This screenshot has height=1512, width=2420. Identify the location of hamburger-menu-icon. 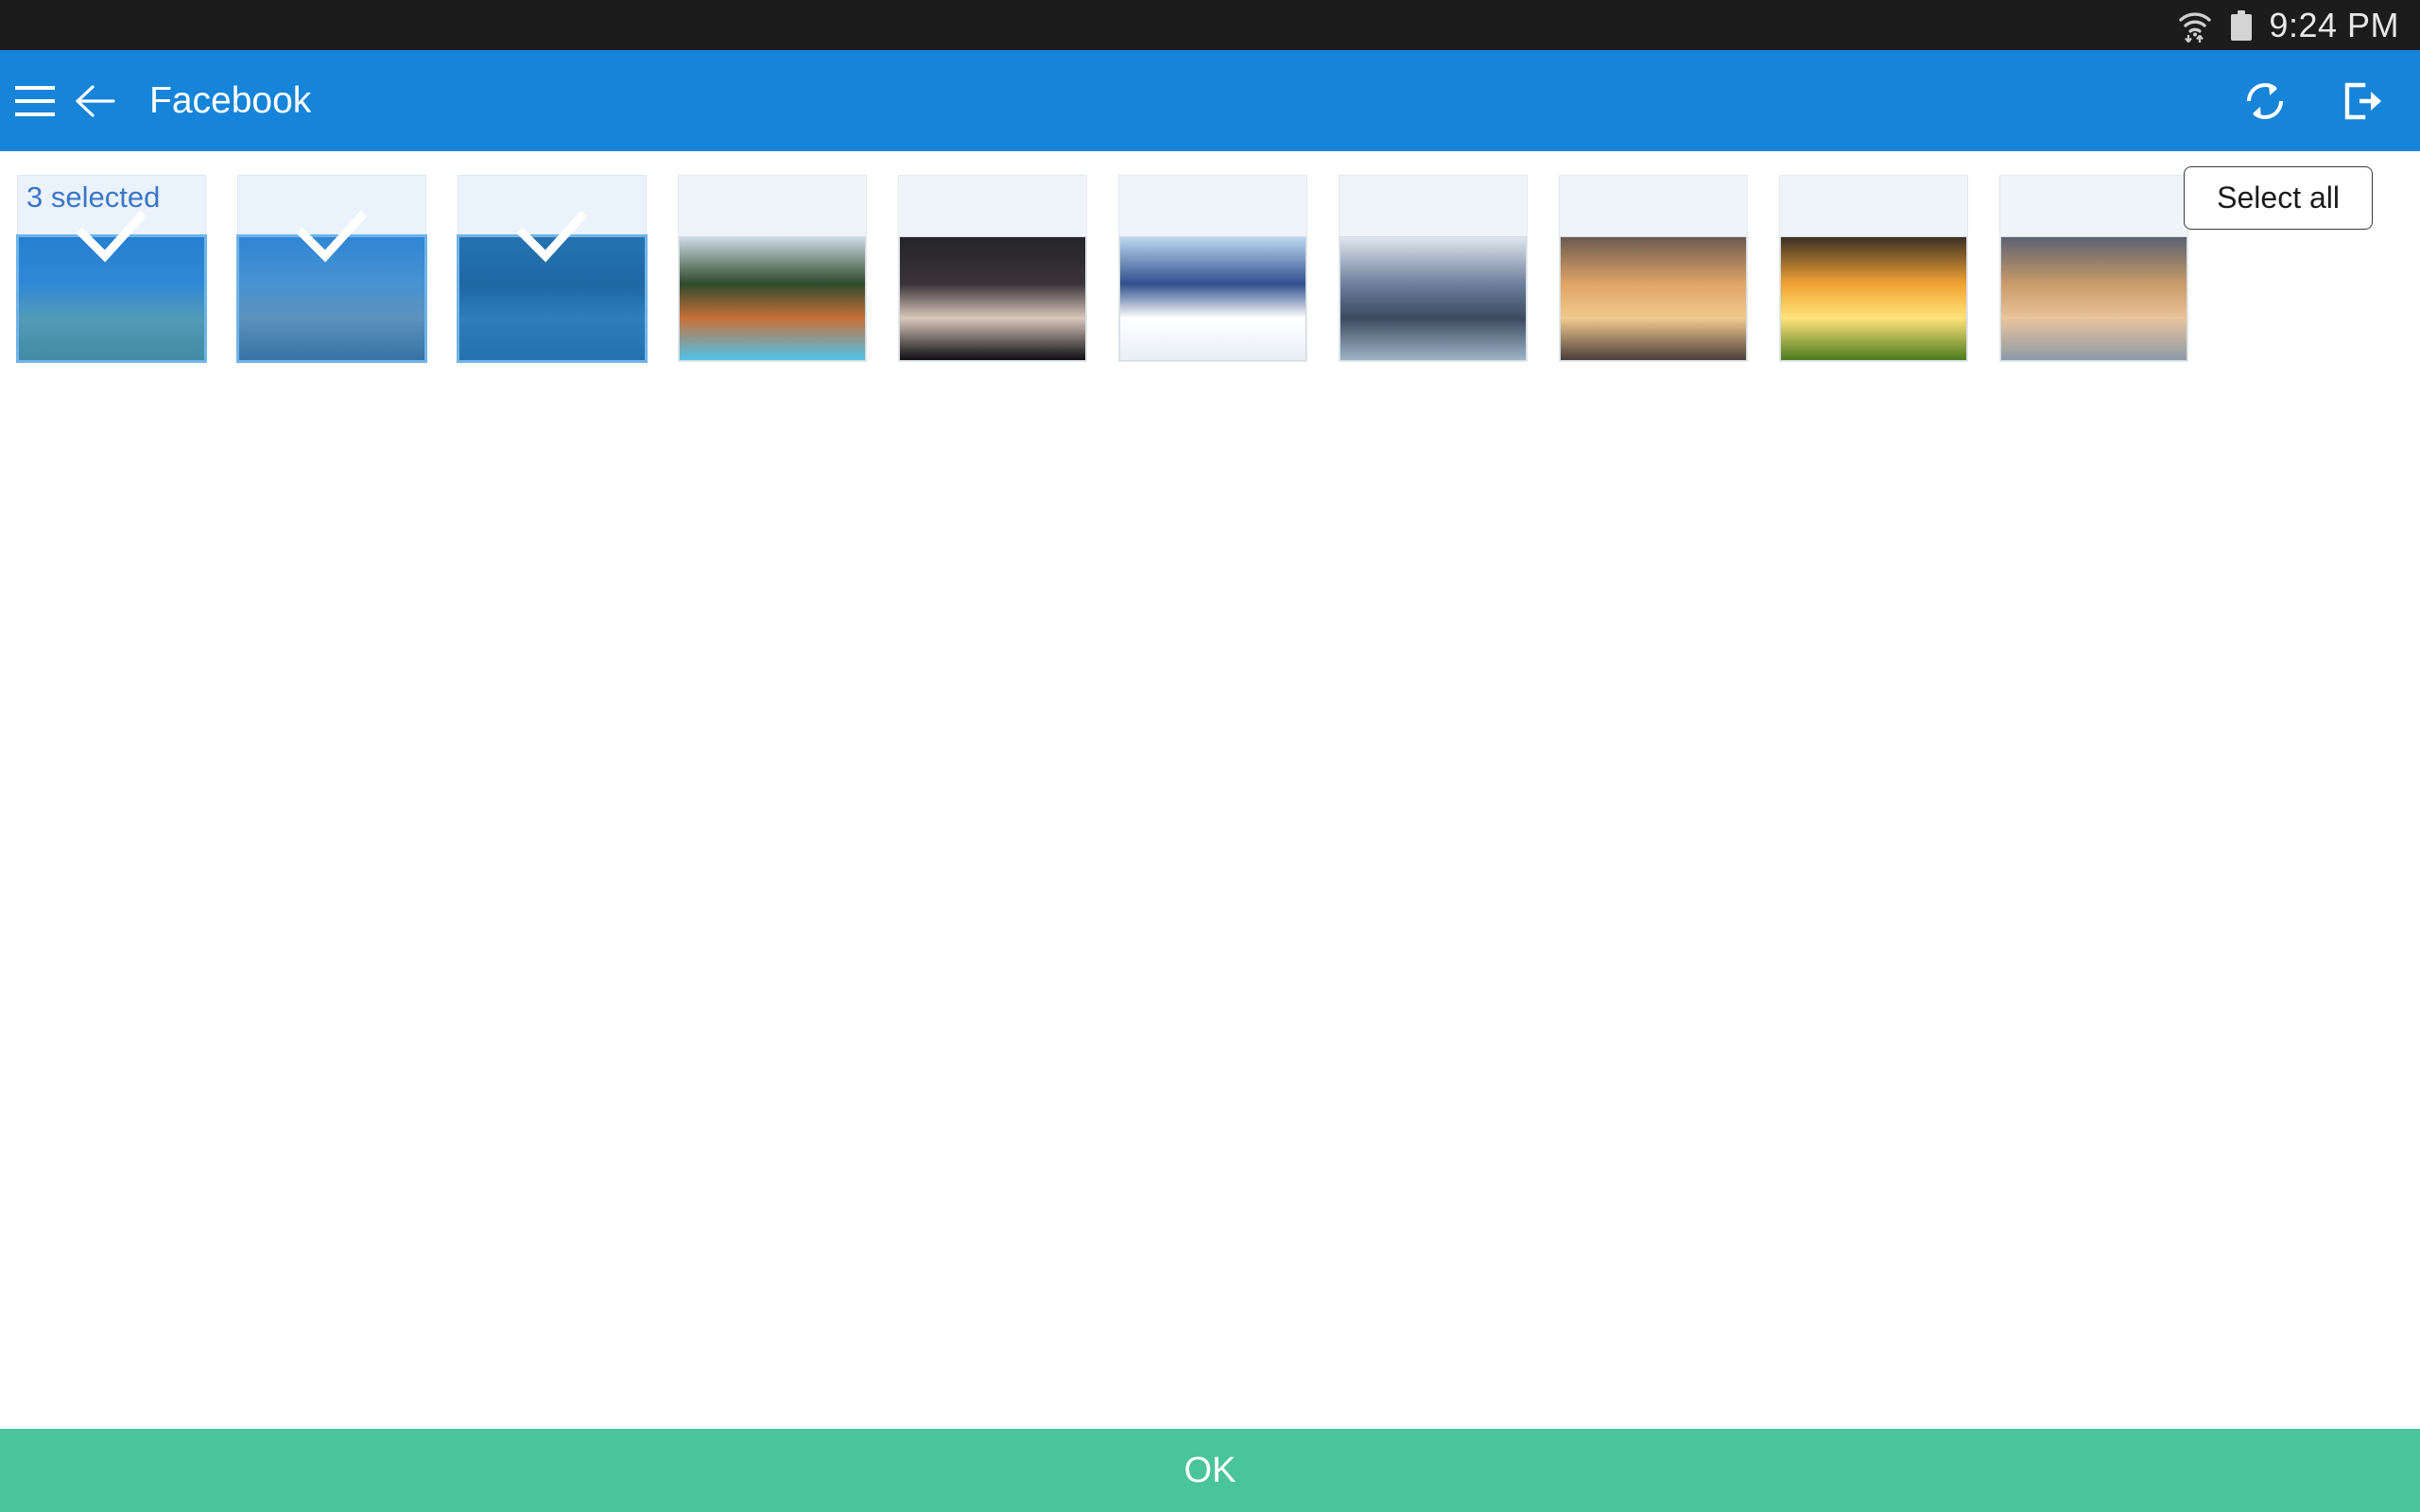
(35, 101).